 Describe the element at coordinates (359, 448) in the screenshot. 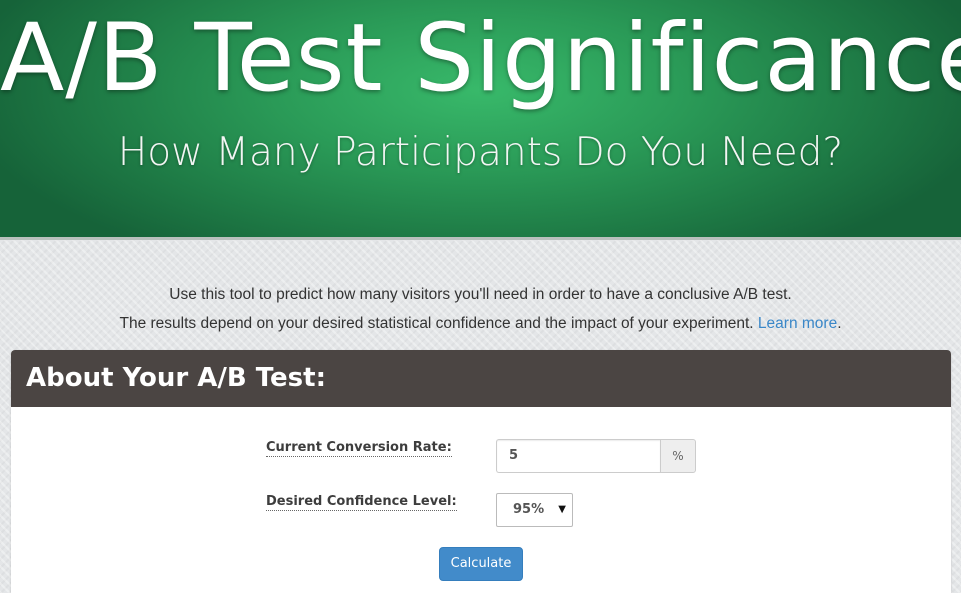

I see `conversion-rate-label: Current Conversion Rate:` at that location.